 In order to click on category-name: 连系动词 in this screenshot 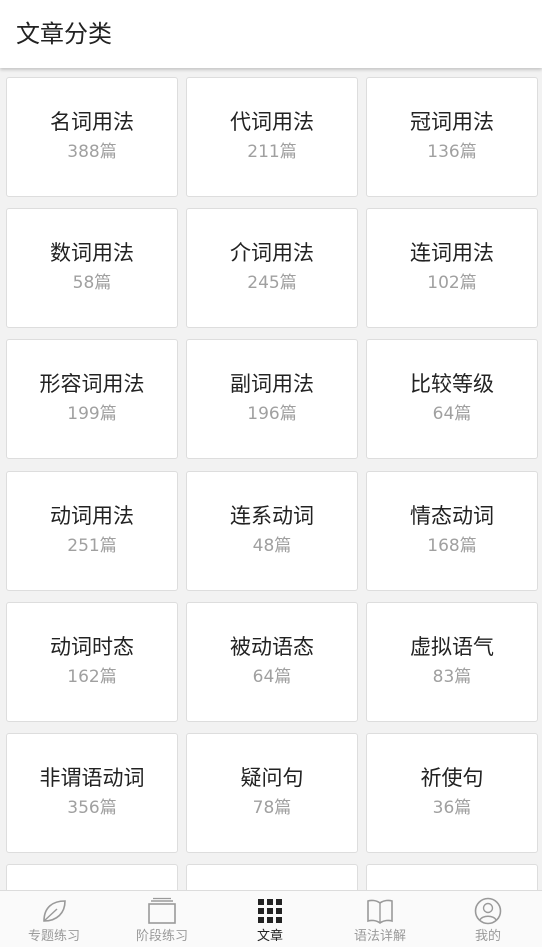, I will do `click(272, 516)`.